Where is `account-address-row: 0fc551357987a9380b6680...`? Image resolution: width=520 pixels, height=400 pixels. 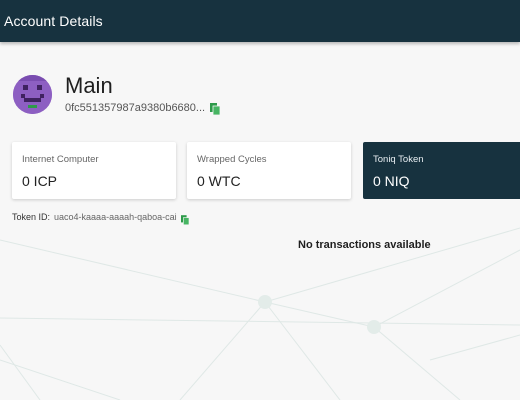
account-address-row: 0fc551357987a9380b6680... is located at coordinates (143, 108).